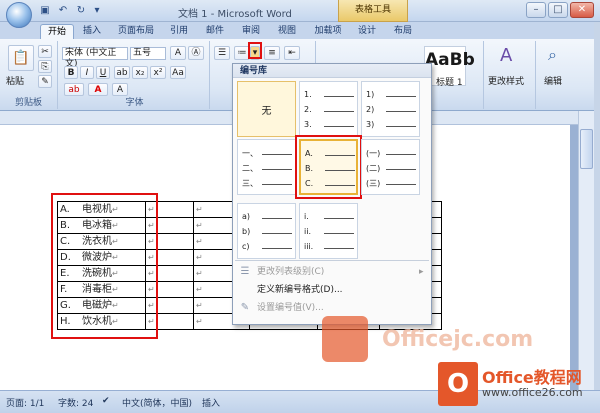  I want to click on numbering-format-option: i. ii. iii., so click(328, 231).